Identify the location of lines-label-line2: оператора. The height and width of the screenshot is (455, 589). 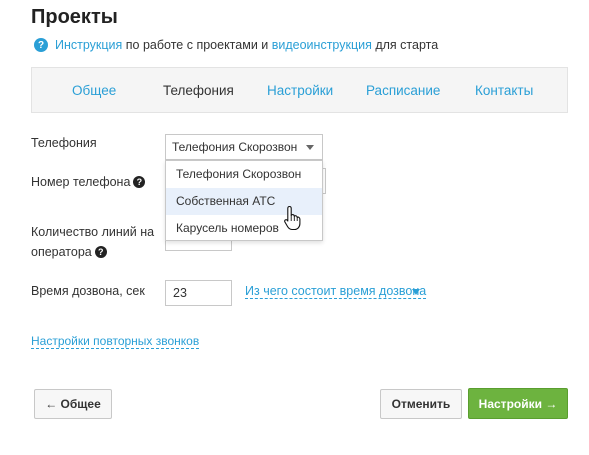
(61, 252).